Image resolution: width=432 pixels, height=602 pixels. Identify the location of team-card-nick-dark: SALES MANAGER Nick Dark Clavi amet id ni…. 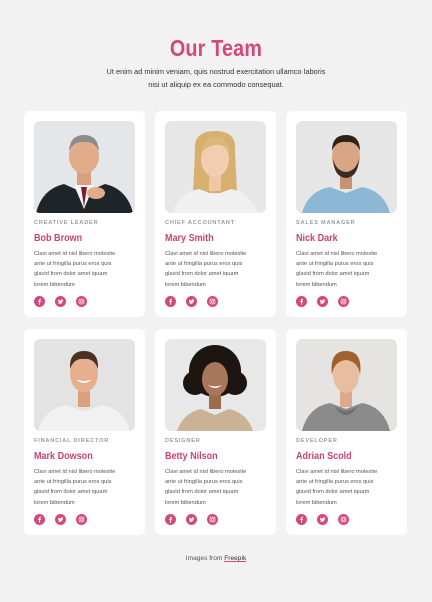
(346, 214).